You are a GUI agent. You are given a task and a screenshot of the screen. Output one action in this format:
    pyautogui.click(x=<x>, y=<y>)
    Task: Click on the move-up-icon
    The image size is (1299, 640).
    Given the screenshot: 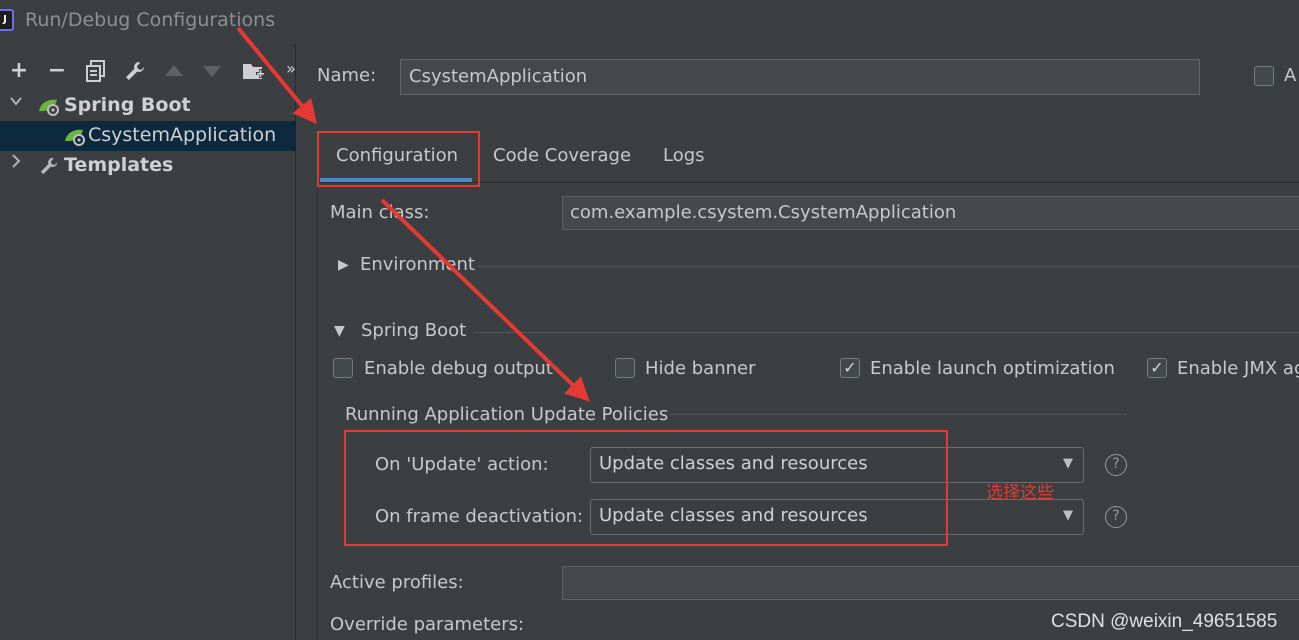 What is the action you would take?
    pyautogui.click(x=174, y=71)
    